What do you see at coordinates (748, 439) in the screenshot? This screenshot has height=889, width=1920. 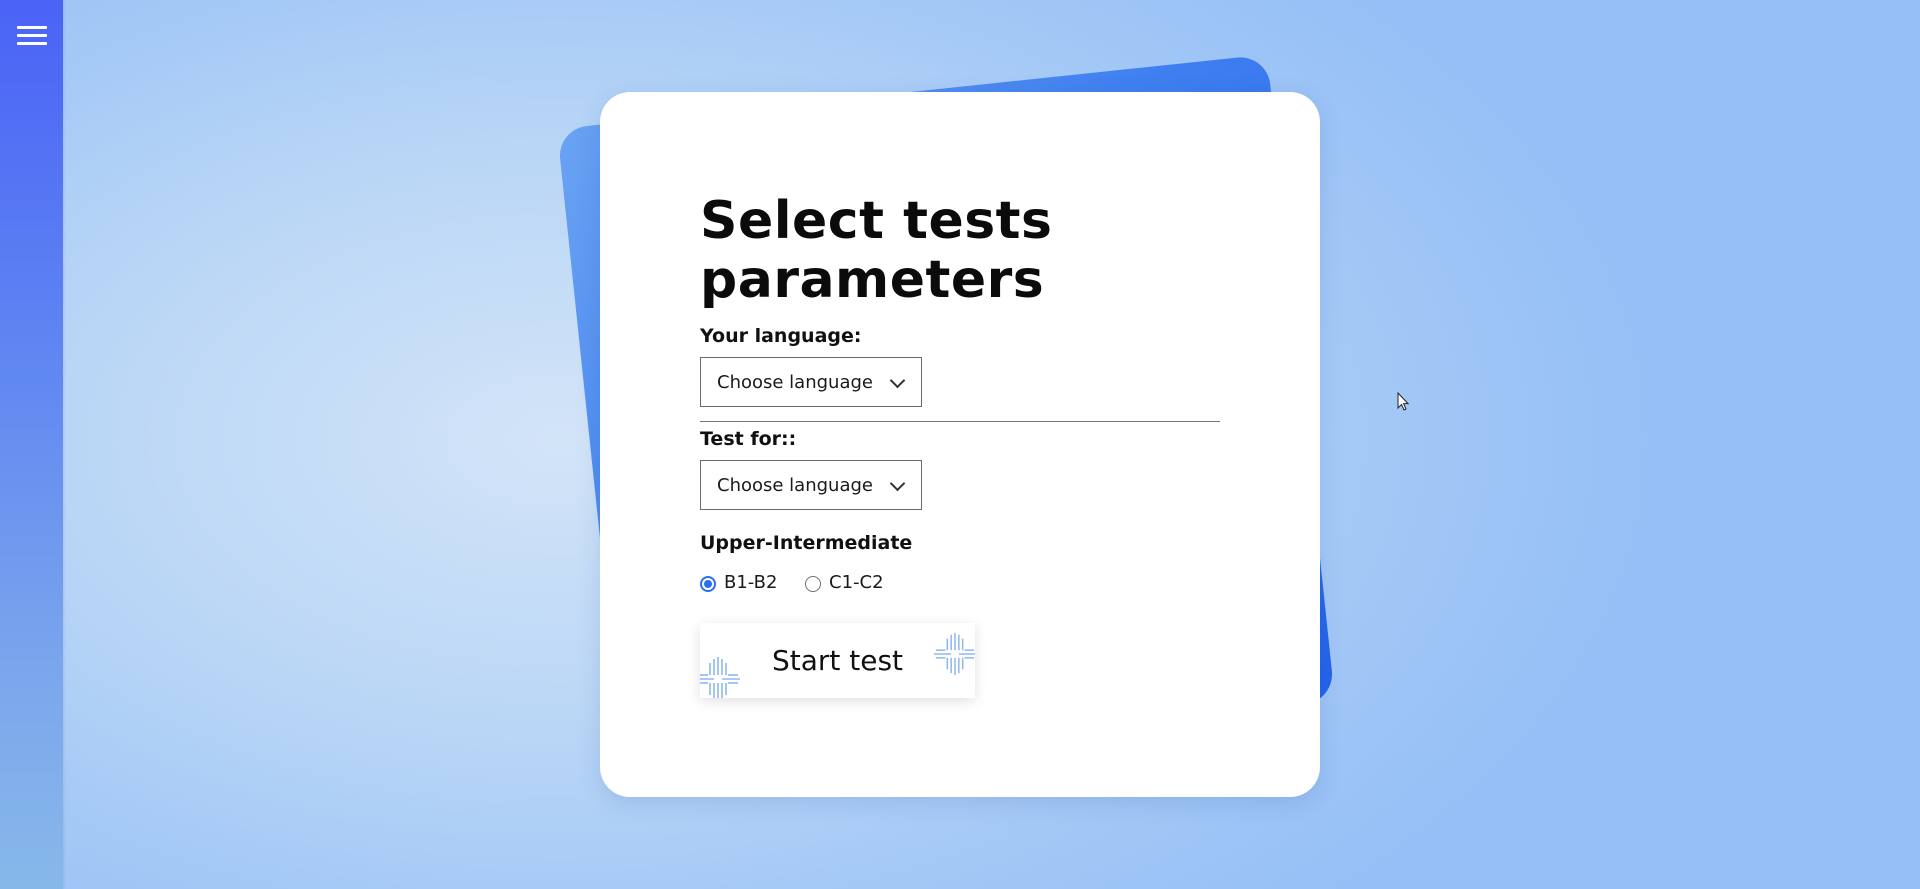 I see `target-language-label: Test for::` at bounding box center [748, 439].